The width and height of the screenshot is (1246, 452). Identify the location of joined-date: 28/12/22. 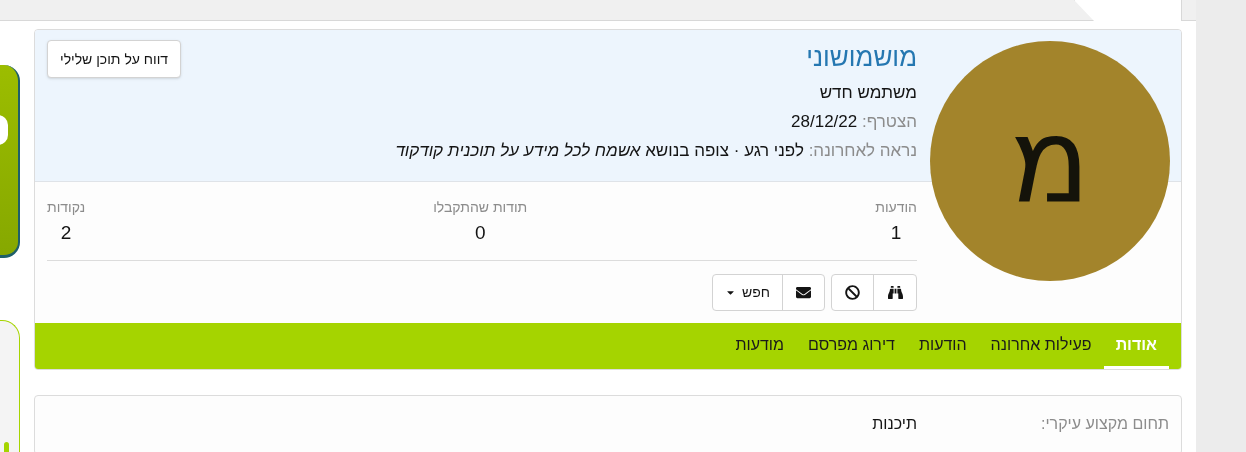
(824, 121).